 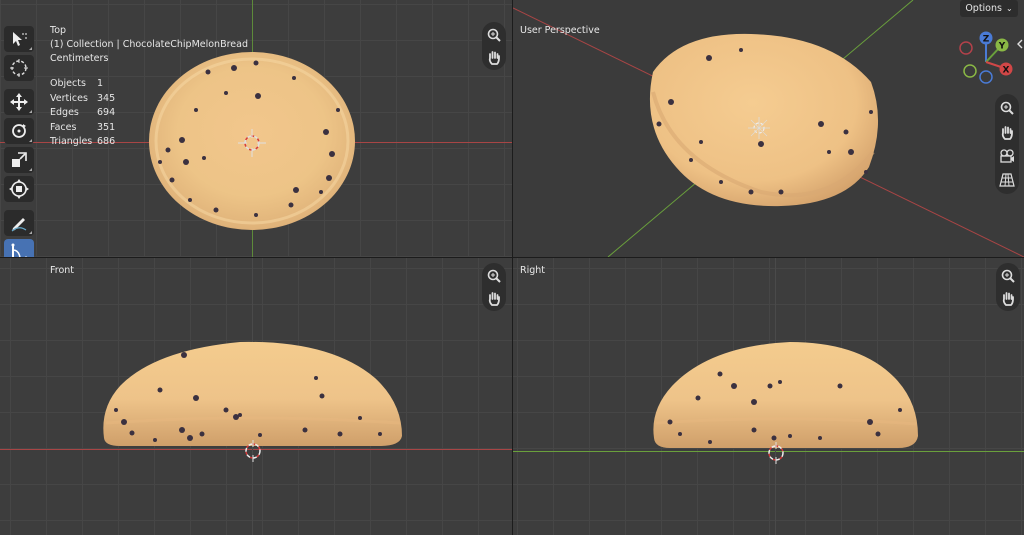 I want to click on scale-icon, so click(x=19, y=159).